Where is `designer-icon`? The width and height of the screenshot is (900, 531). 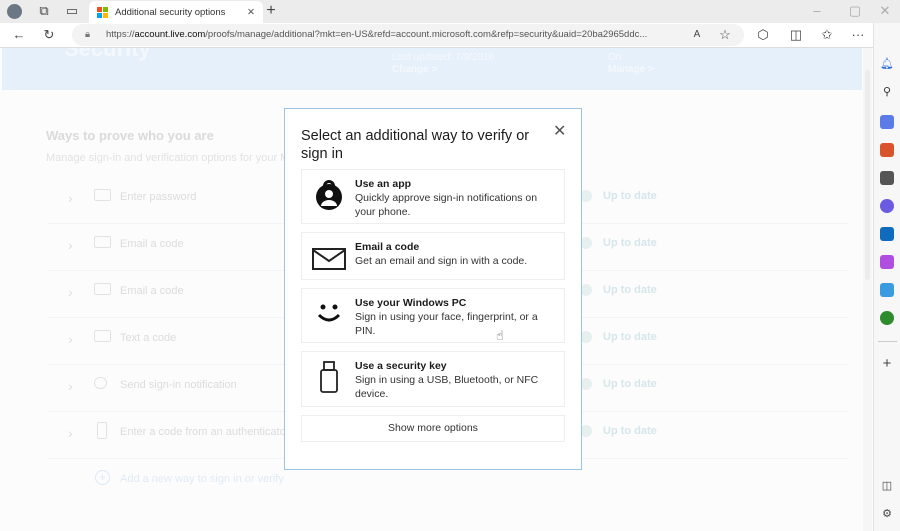 designer-icon is located at coordinates (887, 262).